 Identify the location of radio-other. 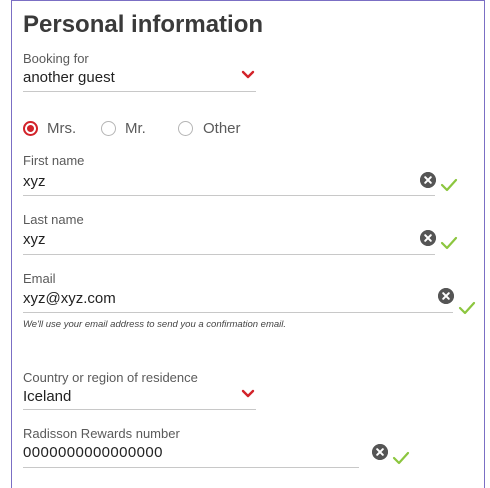
(185, 128).